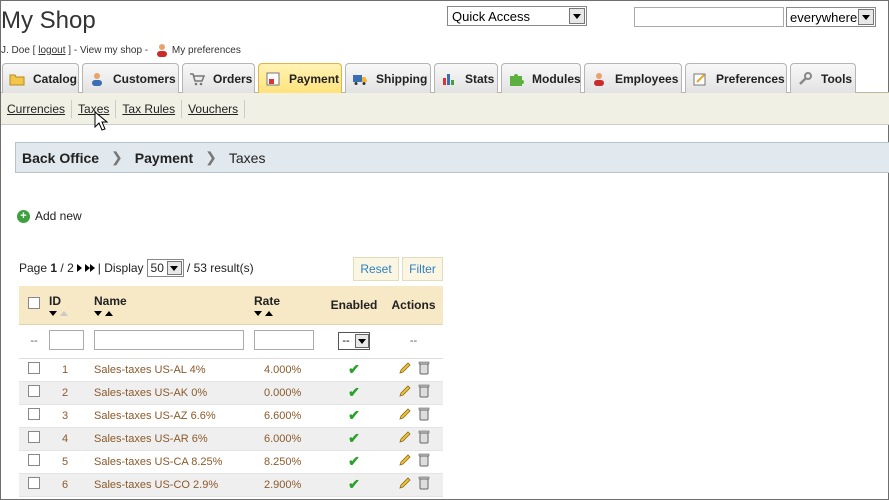  Describe the element at coordinates (71, 439) in the screenshot. I see `row-id: 4` at that location.